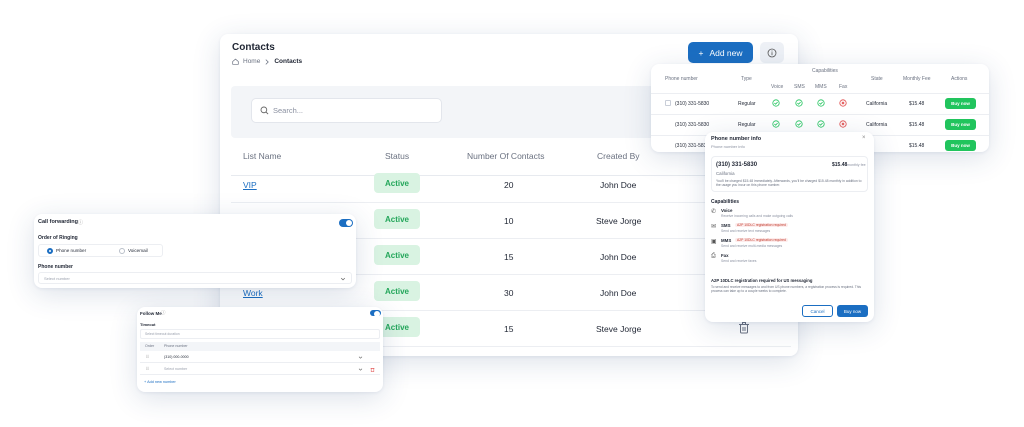 The height and width of the screenshot is (427, 1024). What do you see at coordinates (761, 240) in the screenshot?
I see `registration-tag: A2P 10DLC registration required` at bounding box center [761, 240].